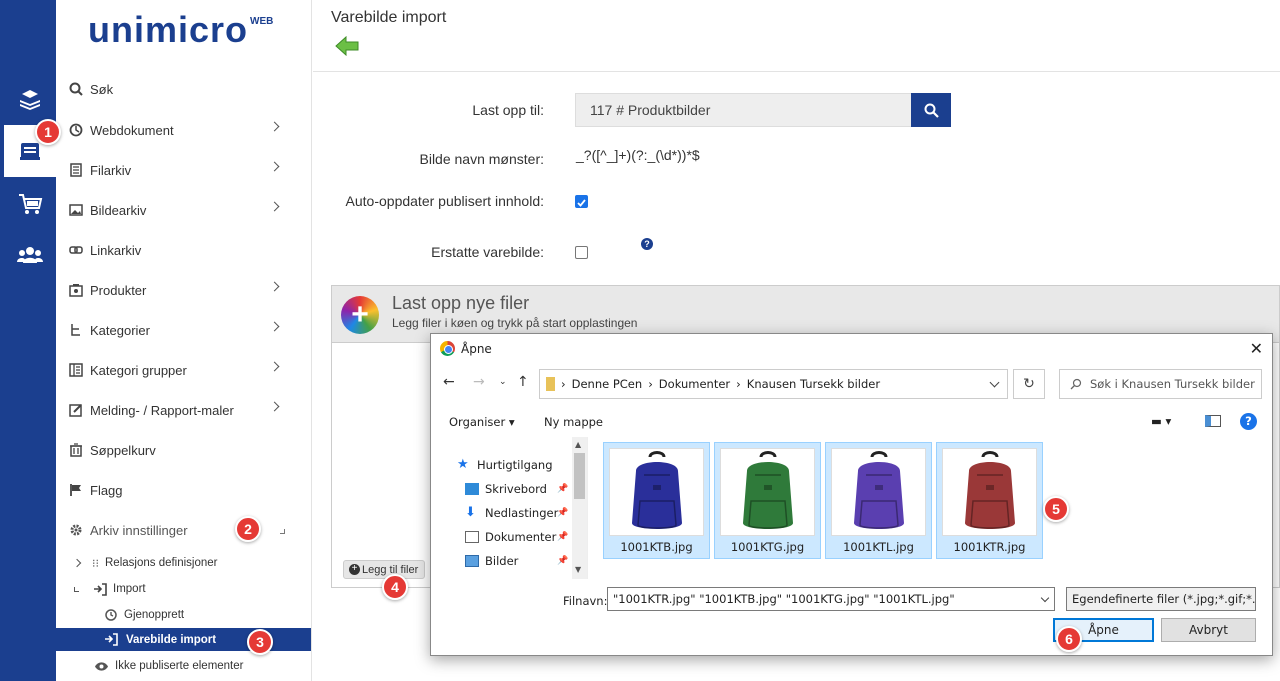 Image resolution: width=1280 pixels, height=681 pixels. What do you see at coordinates (767, 500) in the screenshot?
I see `file-tile: 1001KTG.jpg` at bounding box center [767, 500].